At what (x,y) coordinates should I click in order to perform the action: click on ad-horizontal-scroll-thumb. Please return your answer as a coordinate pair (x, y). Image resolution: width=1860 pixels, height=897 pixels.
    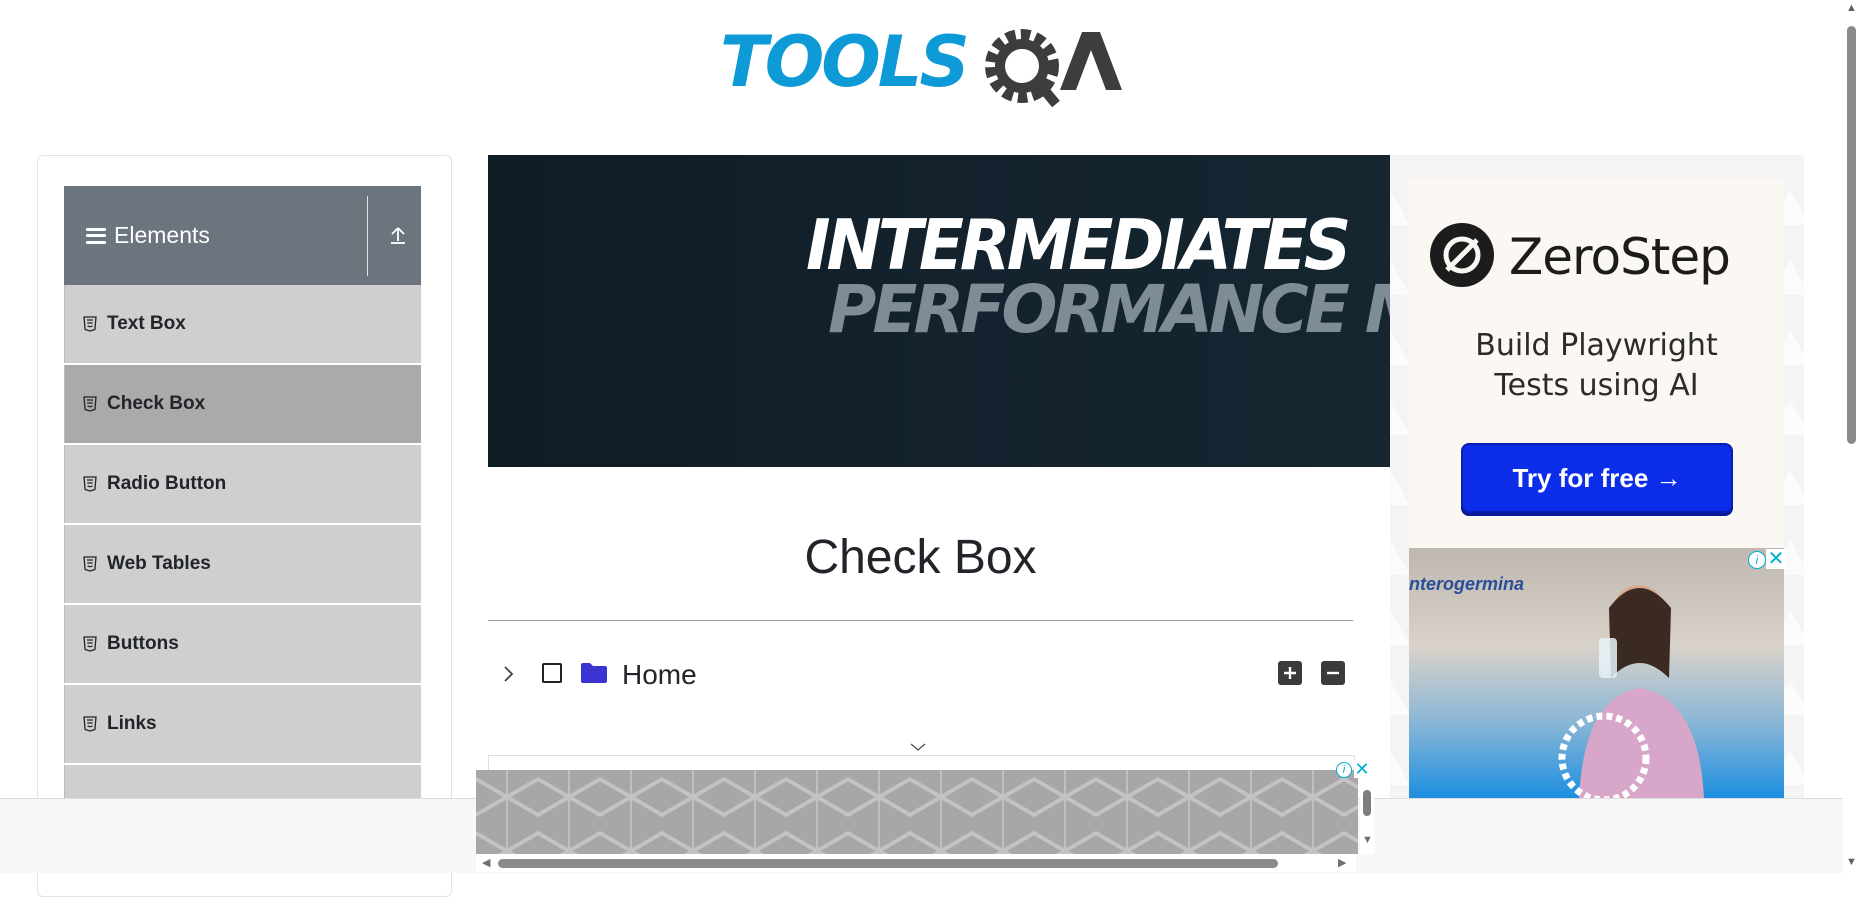
    Looking at the image, I should click on (888, 863).